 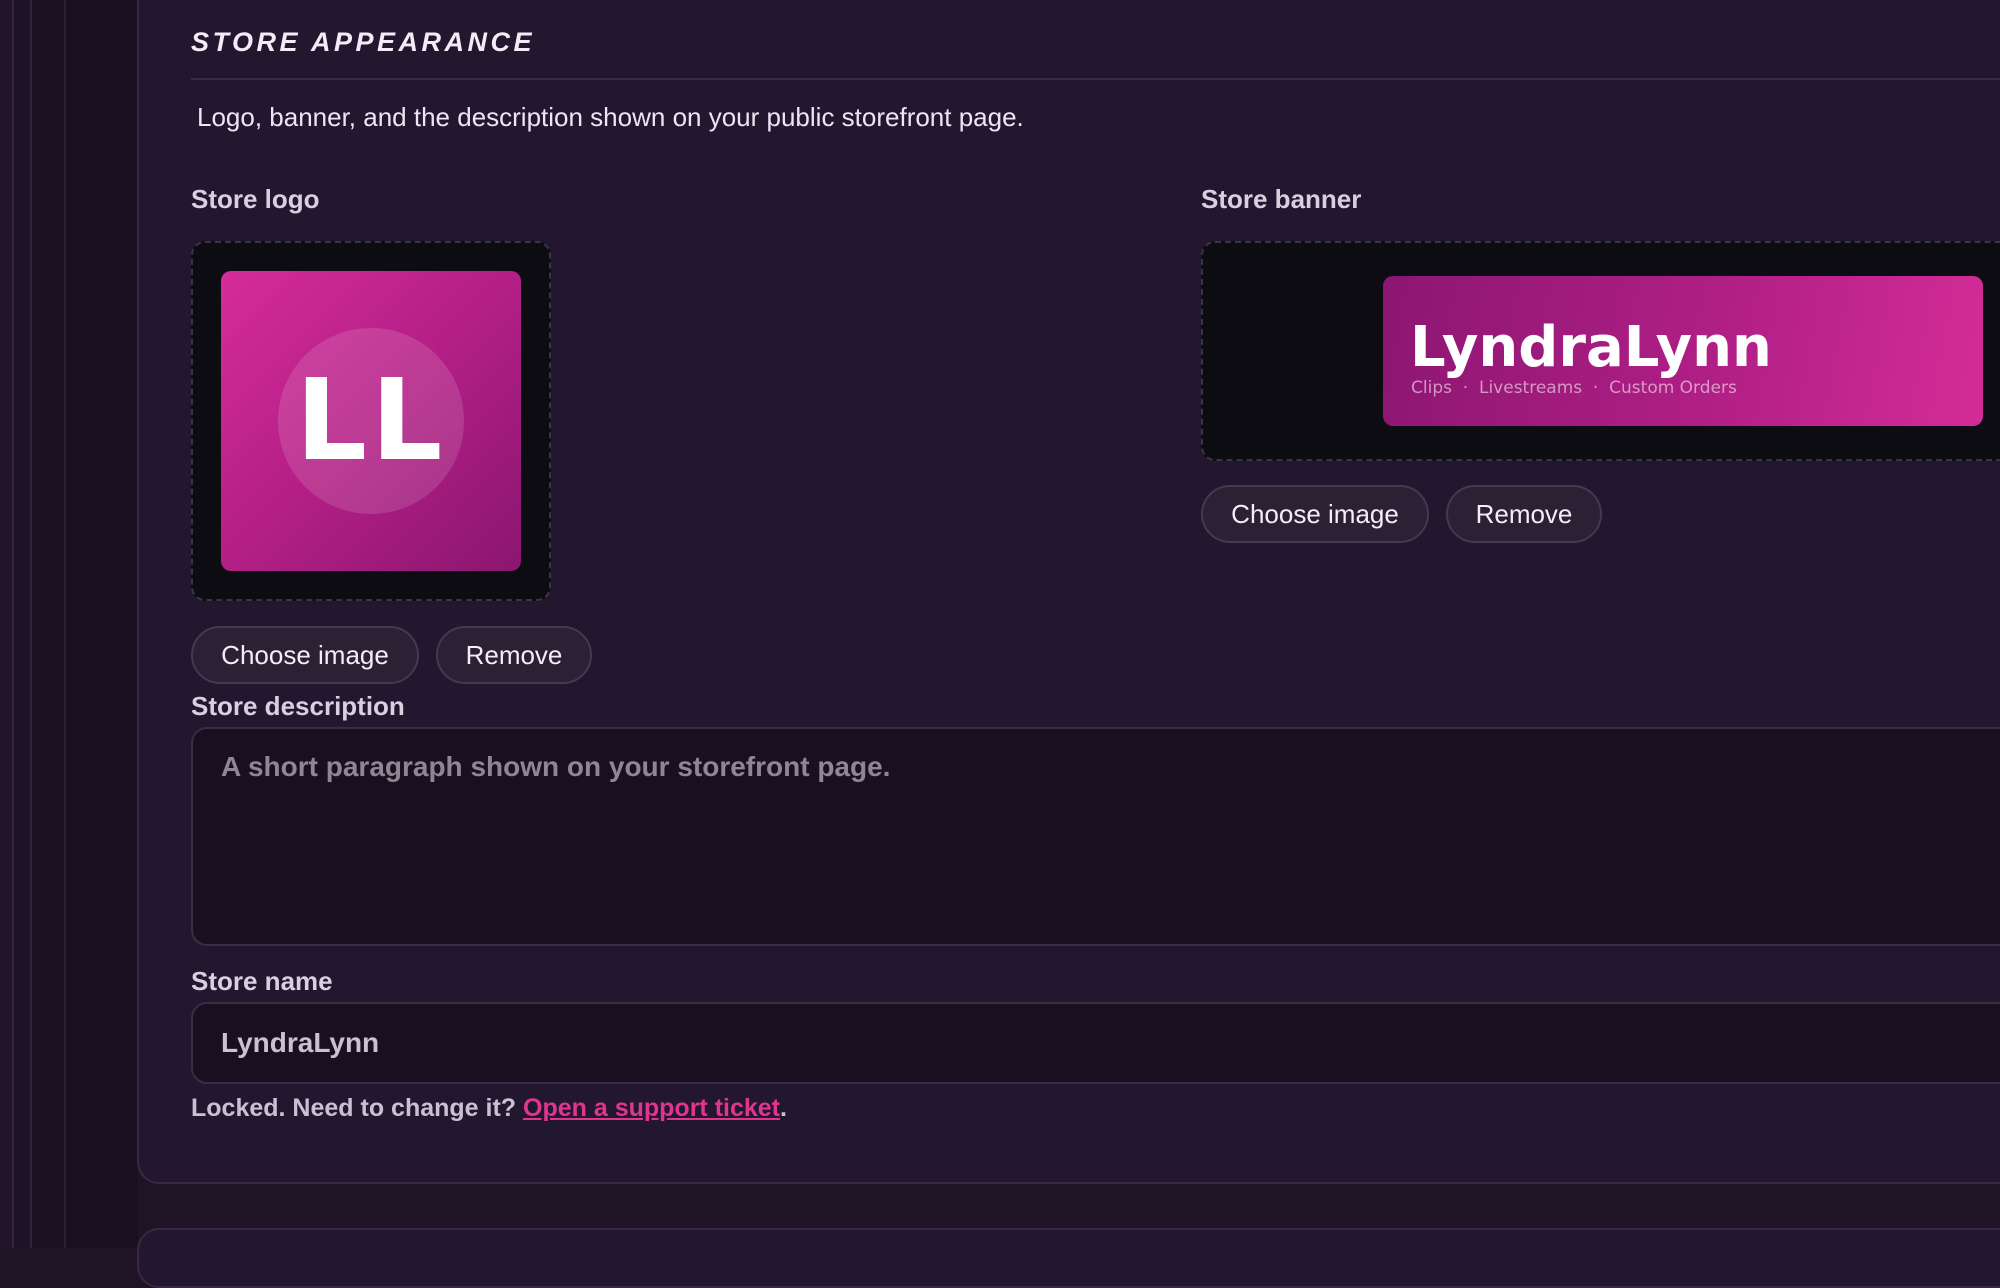 I want to click on banner-remove-button: Remove, so click(x=1524, y=514).